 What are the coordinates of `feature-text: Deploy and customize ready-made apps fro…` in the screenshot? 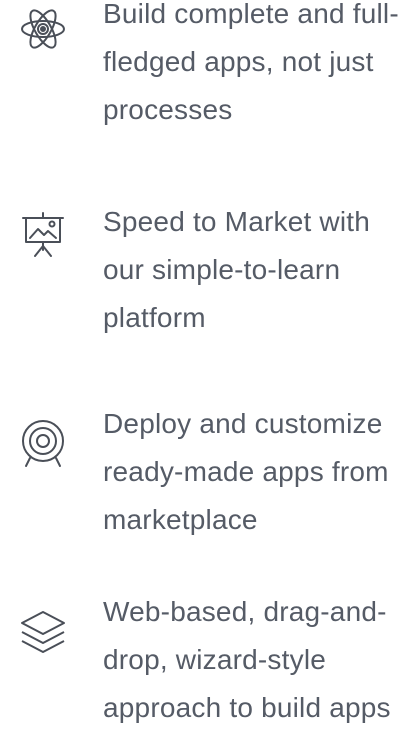 It's located at (246, 471).